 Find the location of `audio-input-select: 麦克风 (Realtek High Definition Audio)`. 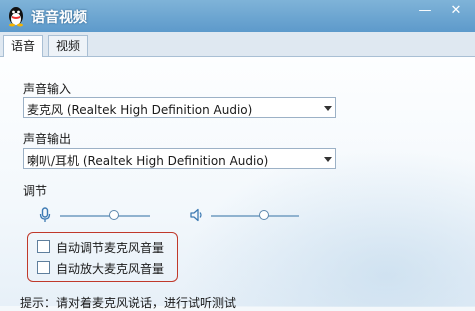

audio-input-select: 麦克风 (Realtek High Definition Audio) is located at coordinates (179, 107).